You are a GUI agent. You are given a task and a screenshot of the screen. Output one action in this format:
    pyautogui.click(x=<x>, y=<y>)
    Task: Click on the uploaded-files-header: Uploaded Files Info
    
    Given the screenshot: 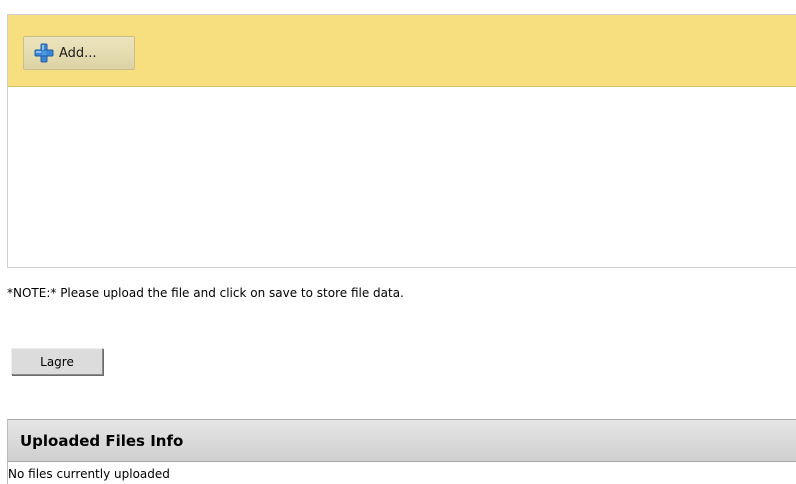 What is the action you would take?
    pyautogui.click(x=401, y=440)
    